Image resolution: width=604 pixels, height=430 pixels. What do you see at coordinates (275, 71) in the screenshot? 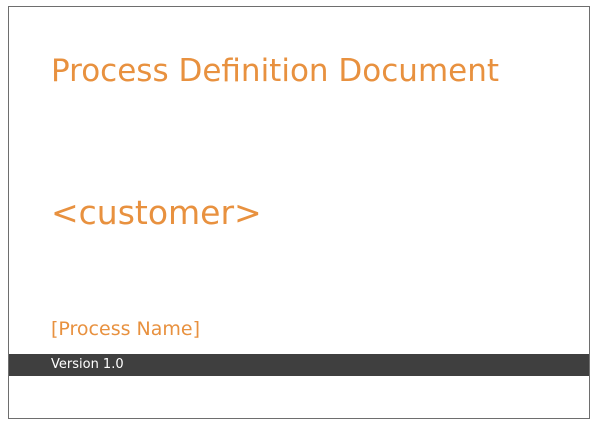
I see `document-title: Process Definition Document` at bounding box center [275, 71].